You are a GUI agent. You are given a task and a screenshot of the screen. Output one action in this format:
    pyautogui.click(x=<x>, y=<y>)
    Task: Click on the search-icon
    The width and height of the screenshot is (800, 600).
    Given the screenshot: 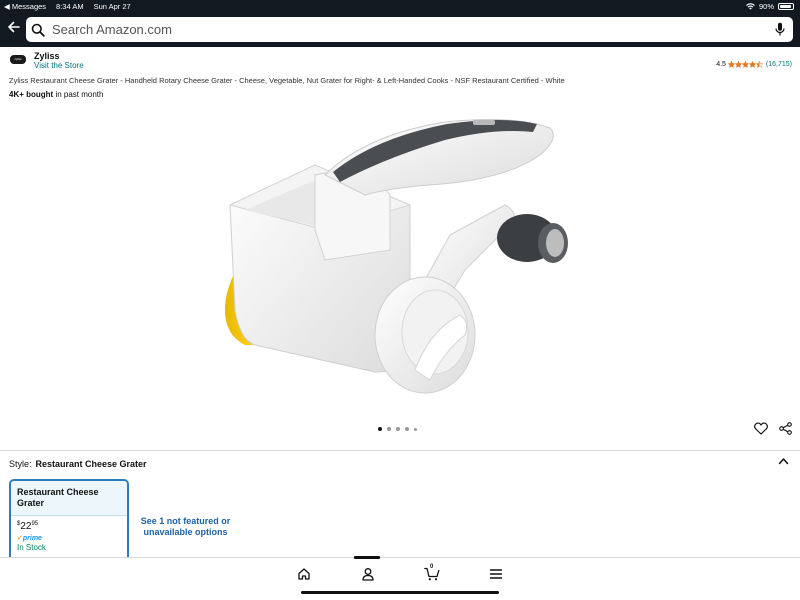 What is the action you would take?
    pyautogui.click(x=38, y=30)
    